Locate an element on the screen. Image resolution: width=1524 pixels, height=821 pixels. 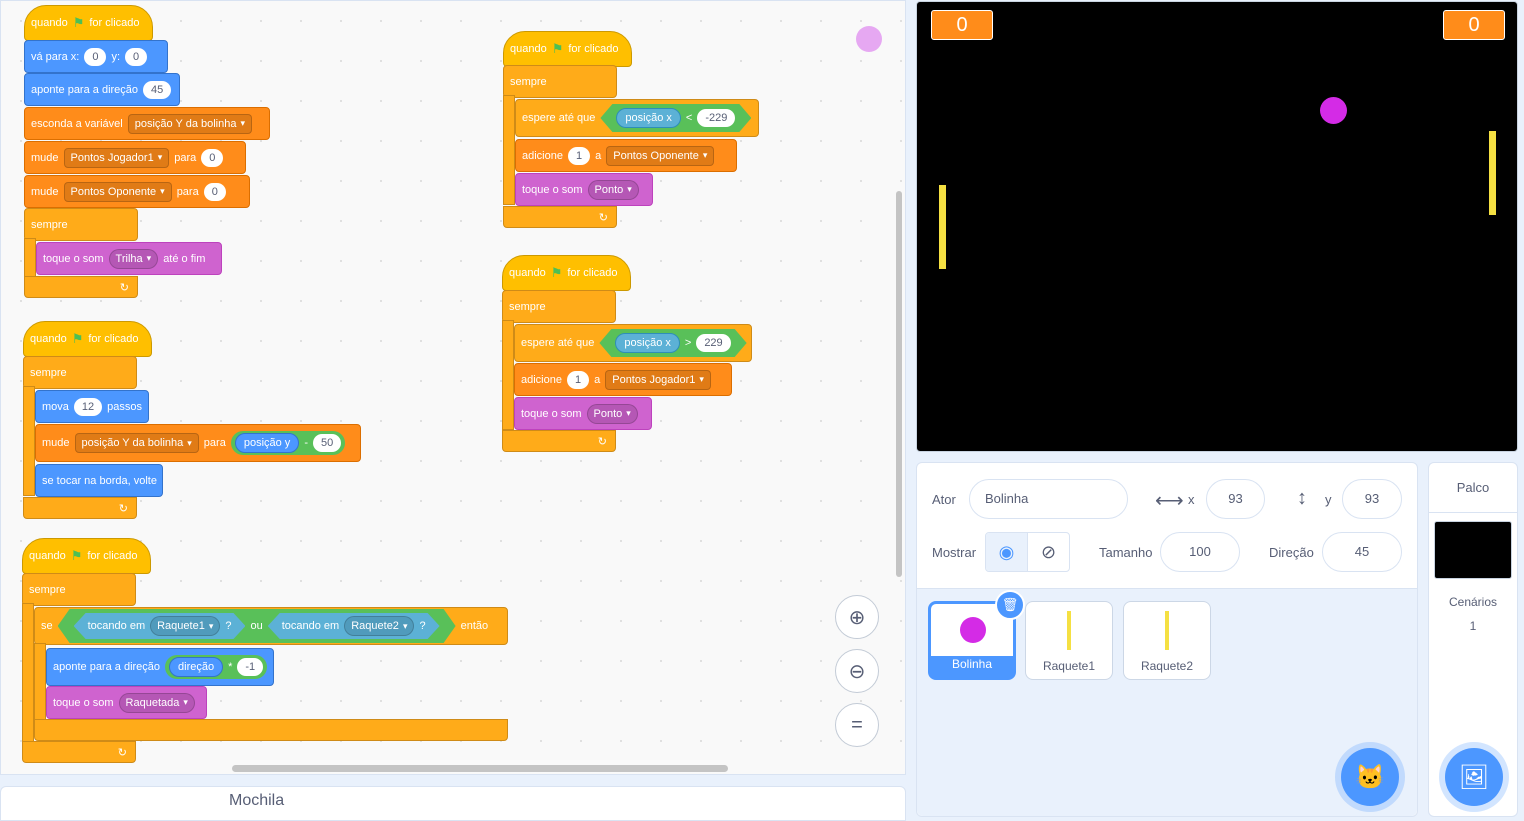
horizontal-scrollbar is located at coordinates (480, 768).